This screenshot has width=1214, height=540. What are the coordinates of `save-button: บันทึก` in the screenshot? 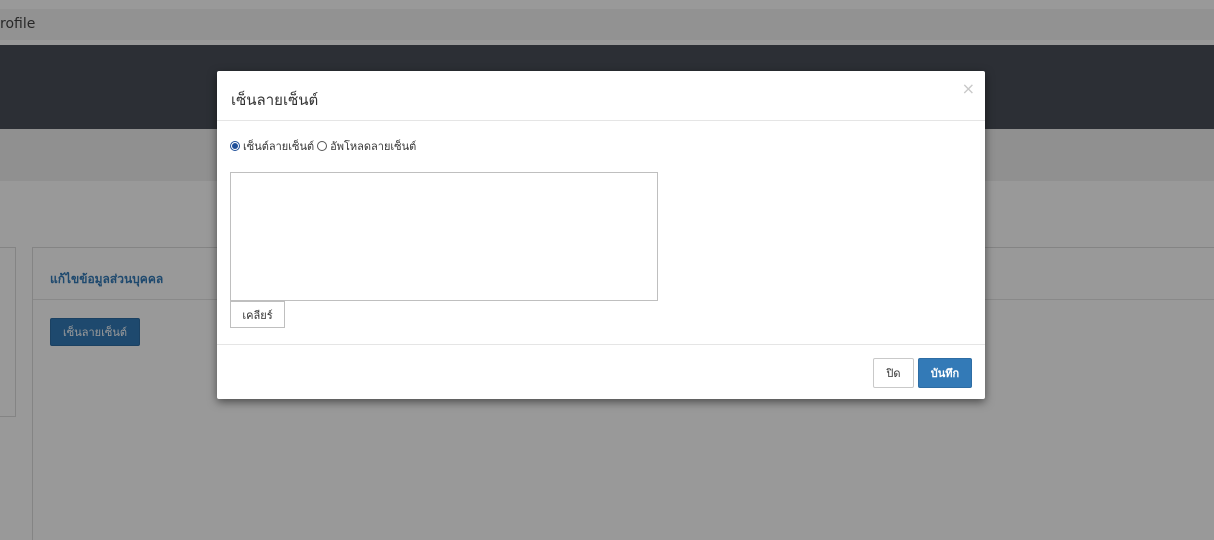 It's located at (945, 373).